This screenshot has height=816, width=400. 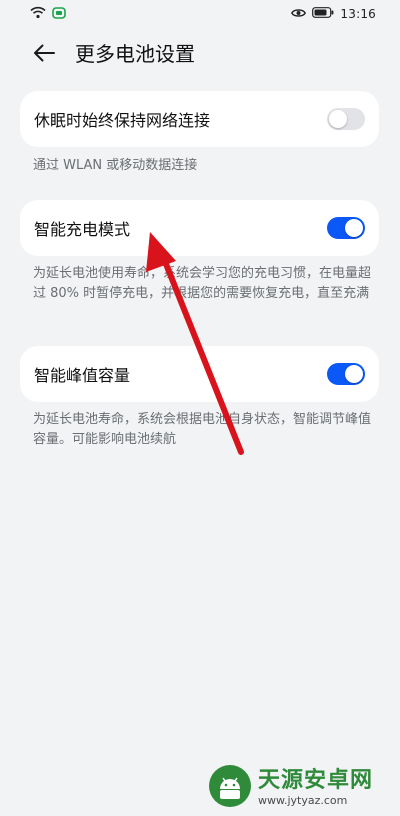 What do you see at coordinates (358, 14) in the screenshot?
I see `status-time: 13:16` at bounding box center [358, 14].